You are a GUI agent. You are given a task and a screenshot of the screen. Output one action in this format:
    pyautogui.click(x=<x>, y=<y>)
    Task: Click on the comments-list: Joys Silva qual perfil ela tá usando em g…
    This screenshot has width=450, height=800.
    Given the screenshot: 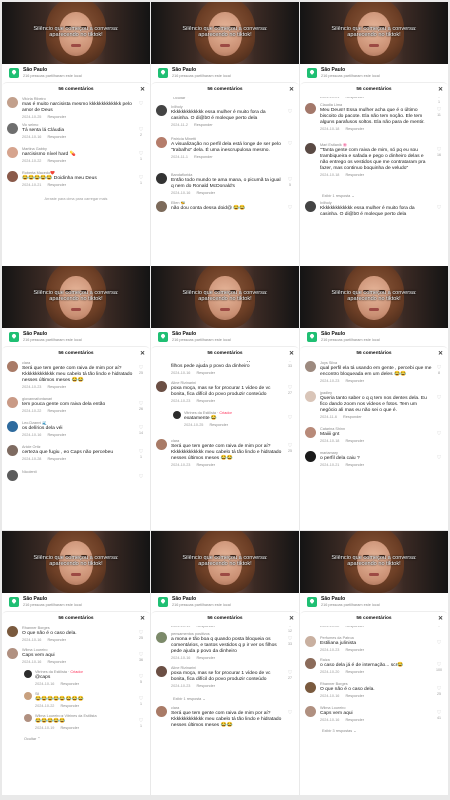 What is the action you would take?
    pyautogui.click(x=374, y=445)
    